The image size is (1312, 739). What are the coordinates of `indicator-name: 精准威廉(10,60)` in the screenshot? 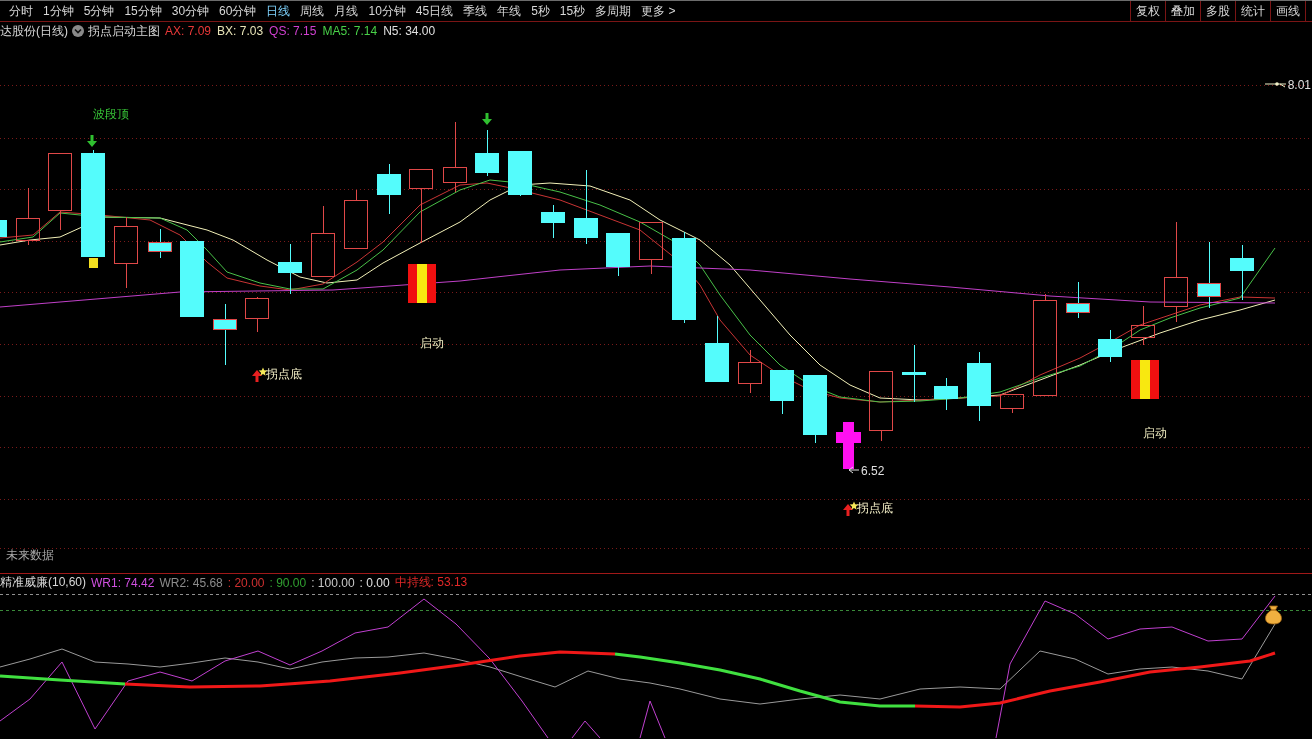 It's located at (43, 582).